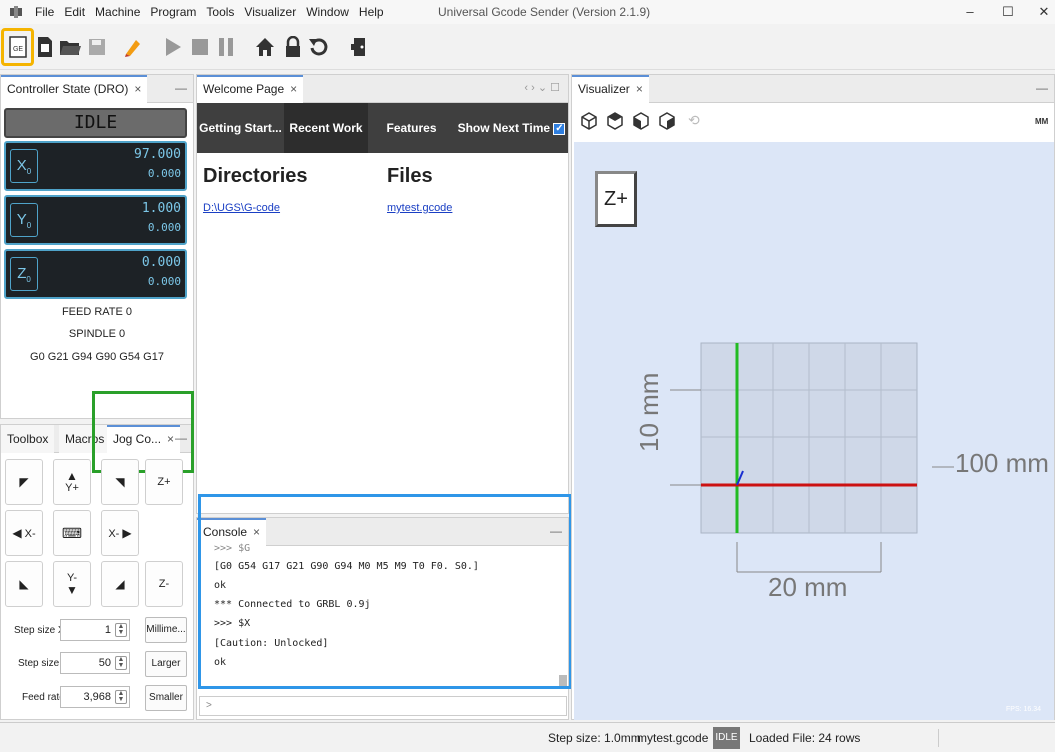 The image size is (1055, 752). Describe the element at coordinates (649, 412) in the screenshot. I see `dim-y-label: 10 mm` at that location.